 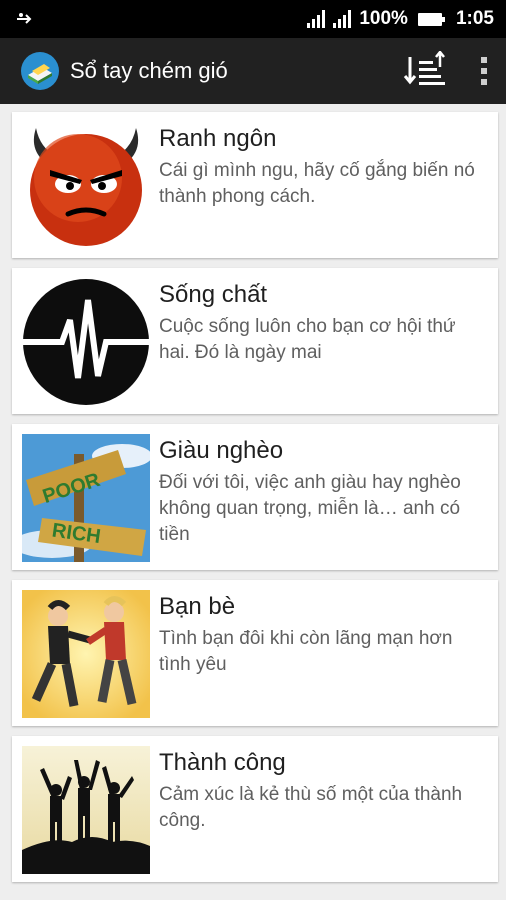 I want to click on overflow-menu-icon, so click(x=484, y=71).